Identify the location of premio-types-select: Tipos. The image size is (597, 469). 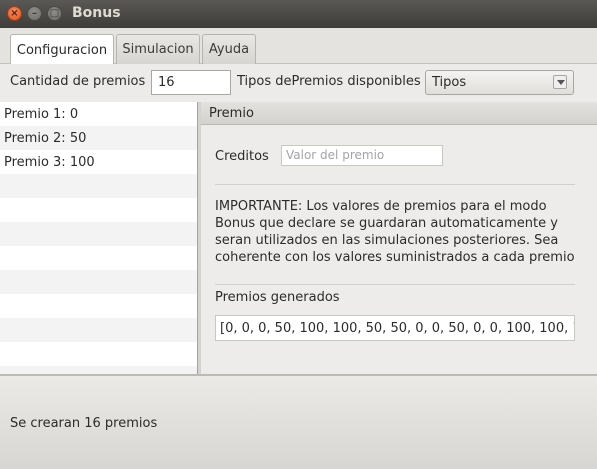
(499, 82).